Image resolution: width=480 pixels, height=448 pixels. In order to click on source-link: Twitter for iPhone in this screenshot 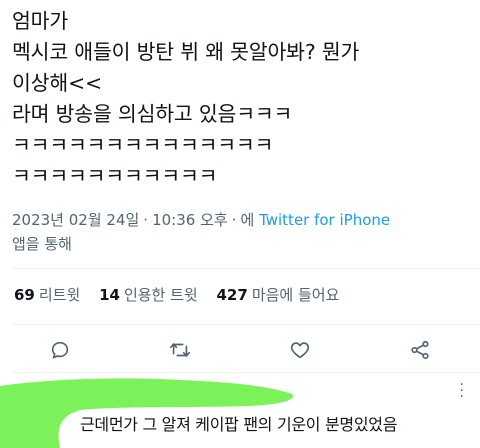, I will do `click(324, 220)`.